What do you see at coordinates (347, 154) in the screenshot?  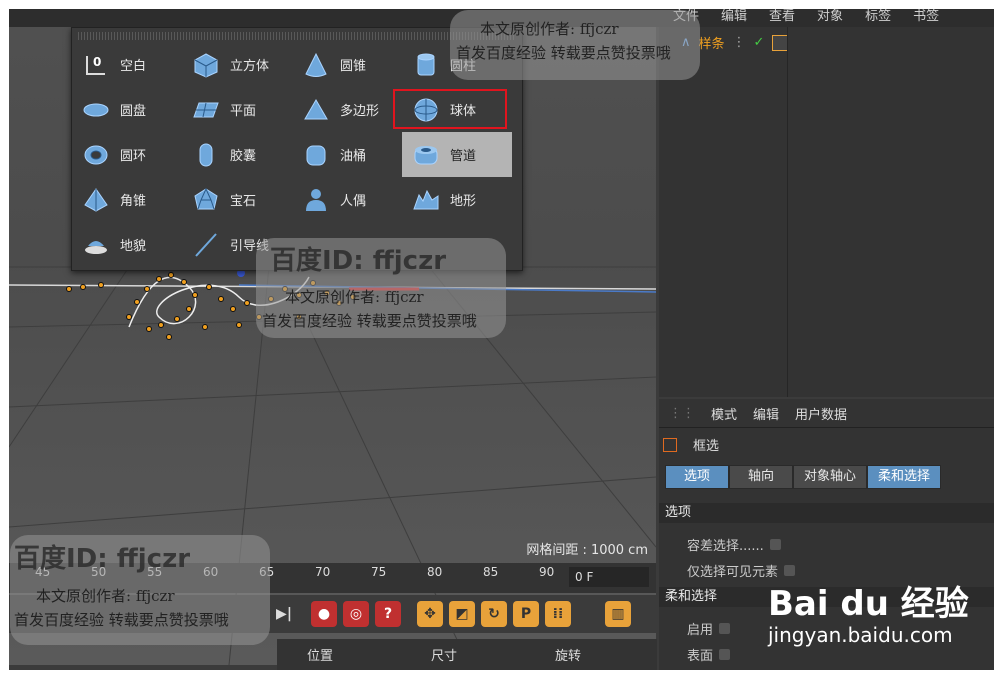 I see `popup-item-oil-tank: 油桶` at bounding box center [347, 154].